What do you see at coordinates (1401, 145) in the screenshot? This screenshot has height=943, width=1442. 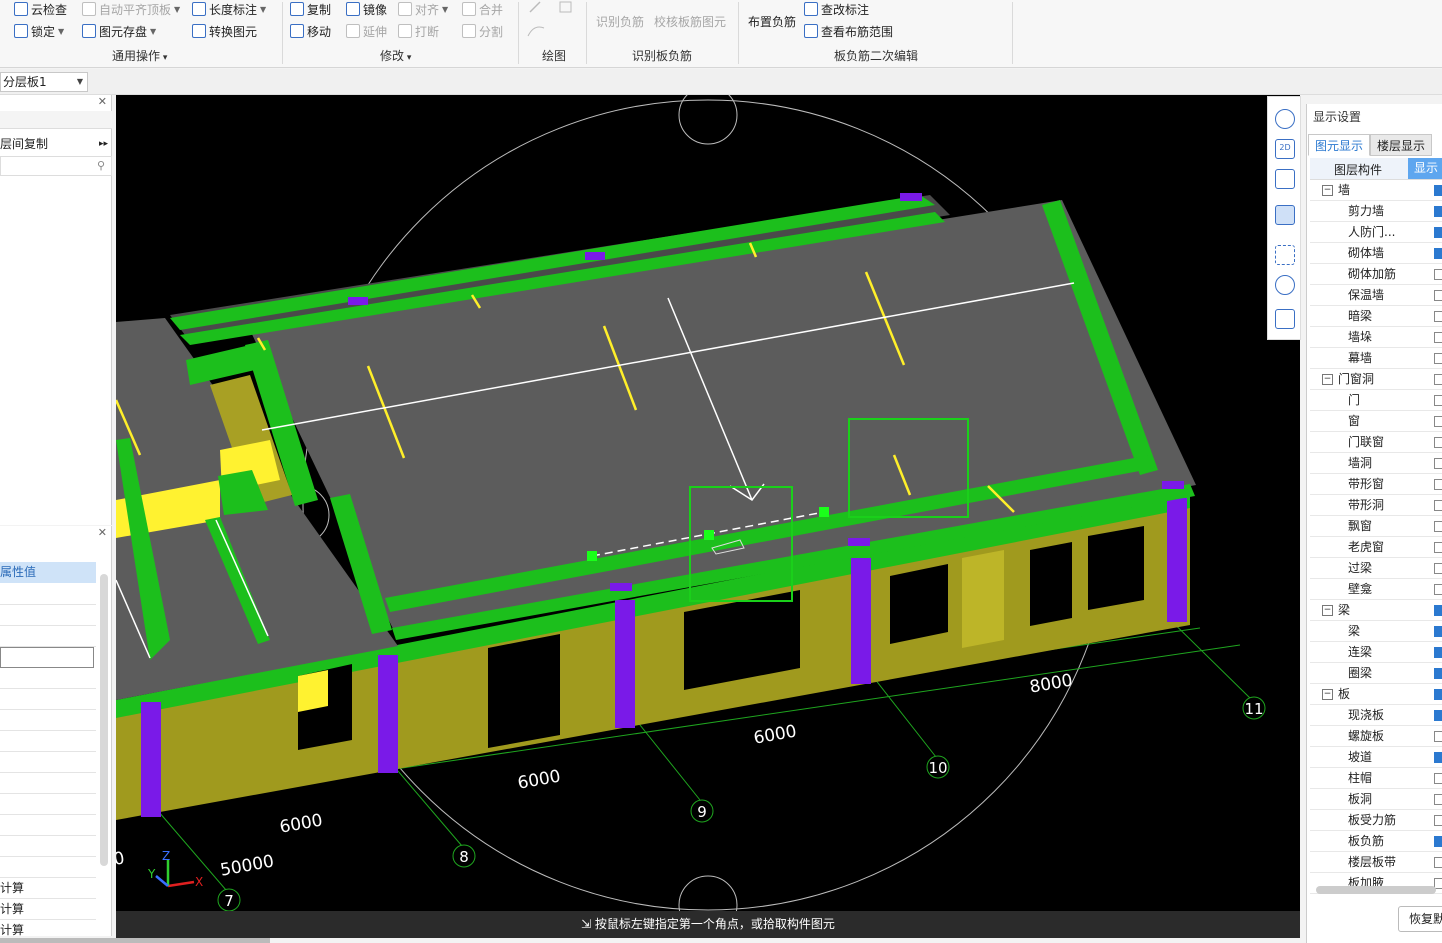 I see `tab-1: 楼层显示` at bounding box center [1401, 145].